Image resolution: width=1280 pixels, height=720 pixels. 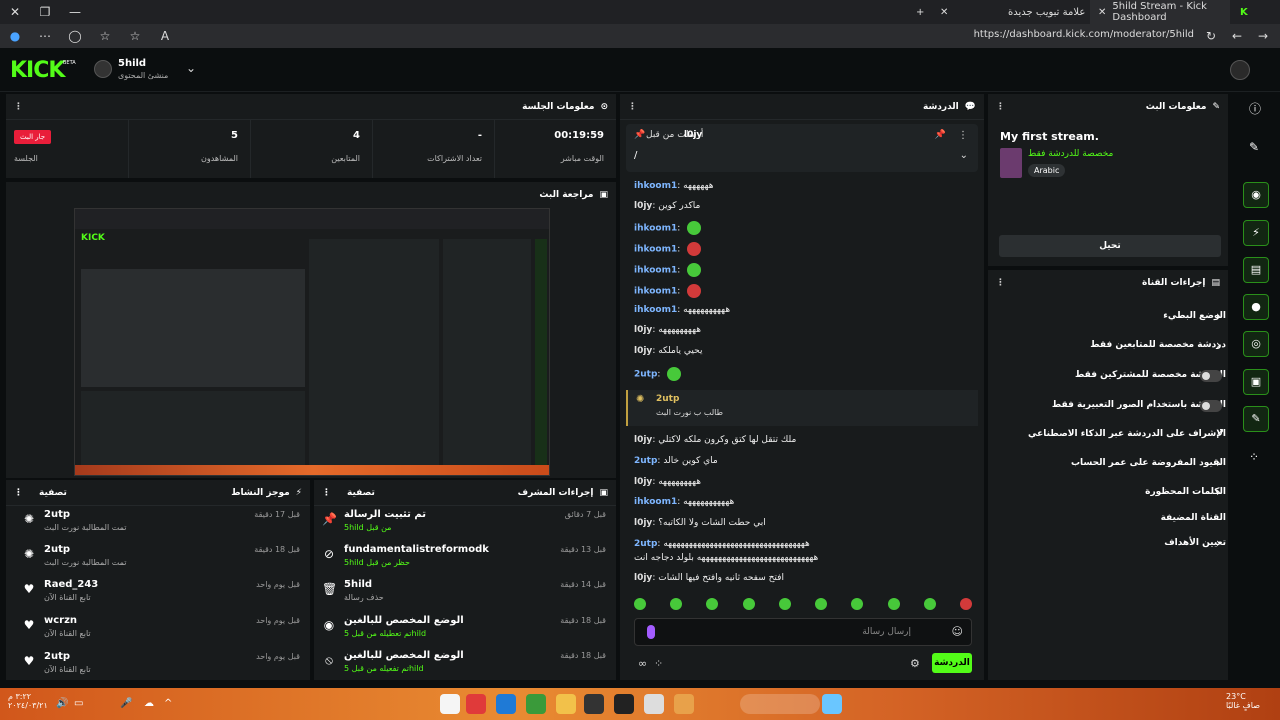 I want to click on edge-icon, so click(x=506, y=704).